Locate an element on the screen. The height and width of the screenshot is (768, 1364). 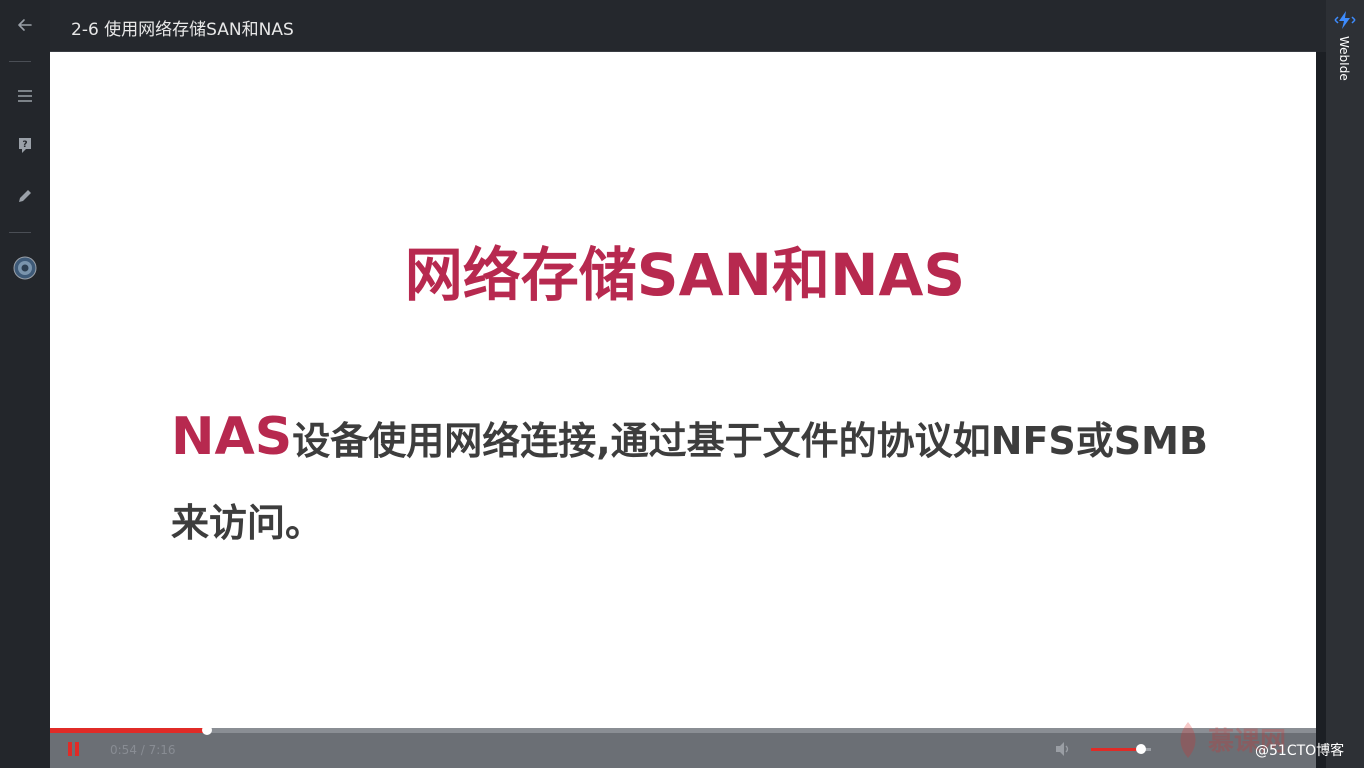
slide-body-line-2: 来访问。 is located at coordinates (247, 523).